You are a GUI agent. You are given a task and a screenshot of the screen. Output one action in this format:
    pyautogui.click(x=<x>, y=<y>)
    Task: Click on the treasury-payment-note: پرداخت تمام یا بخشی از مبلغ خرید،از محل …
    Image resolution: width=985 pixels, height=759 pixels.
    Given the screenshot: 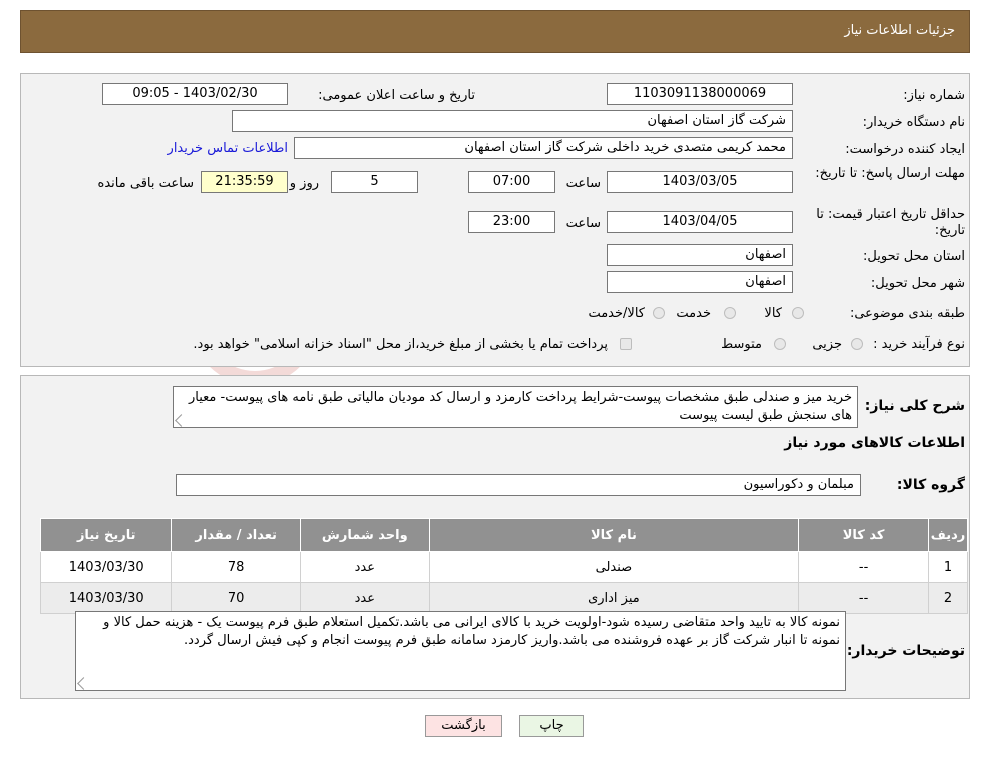 What is the action you would take?
    pyautogui.click(x=400, y=344)
    